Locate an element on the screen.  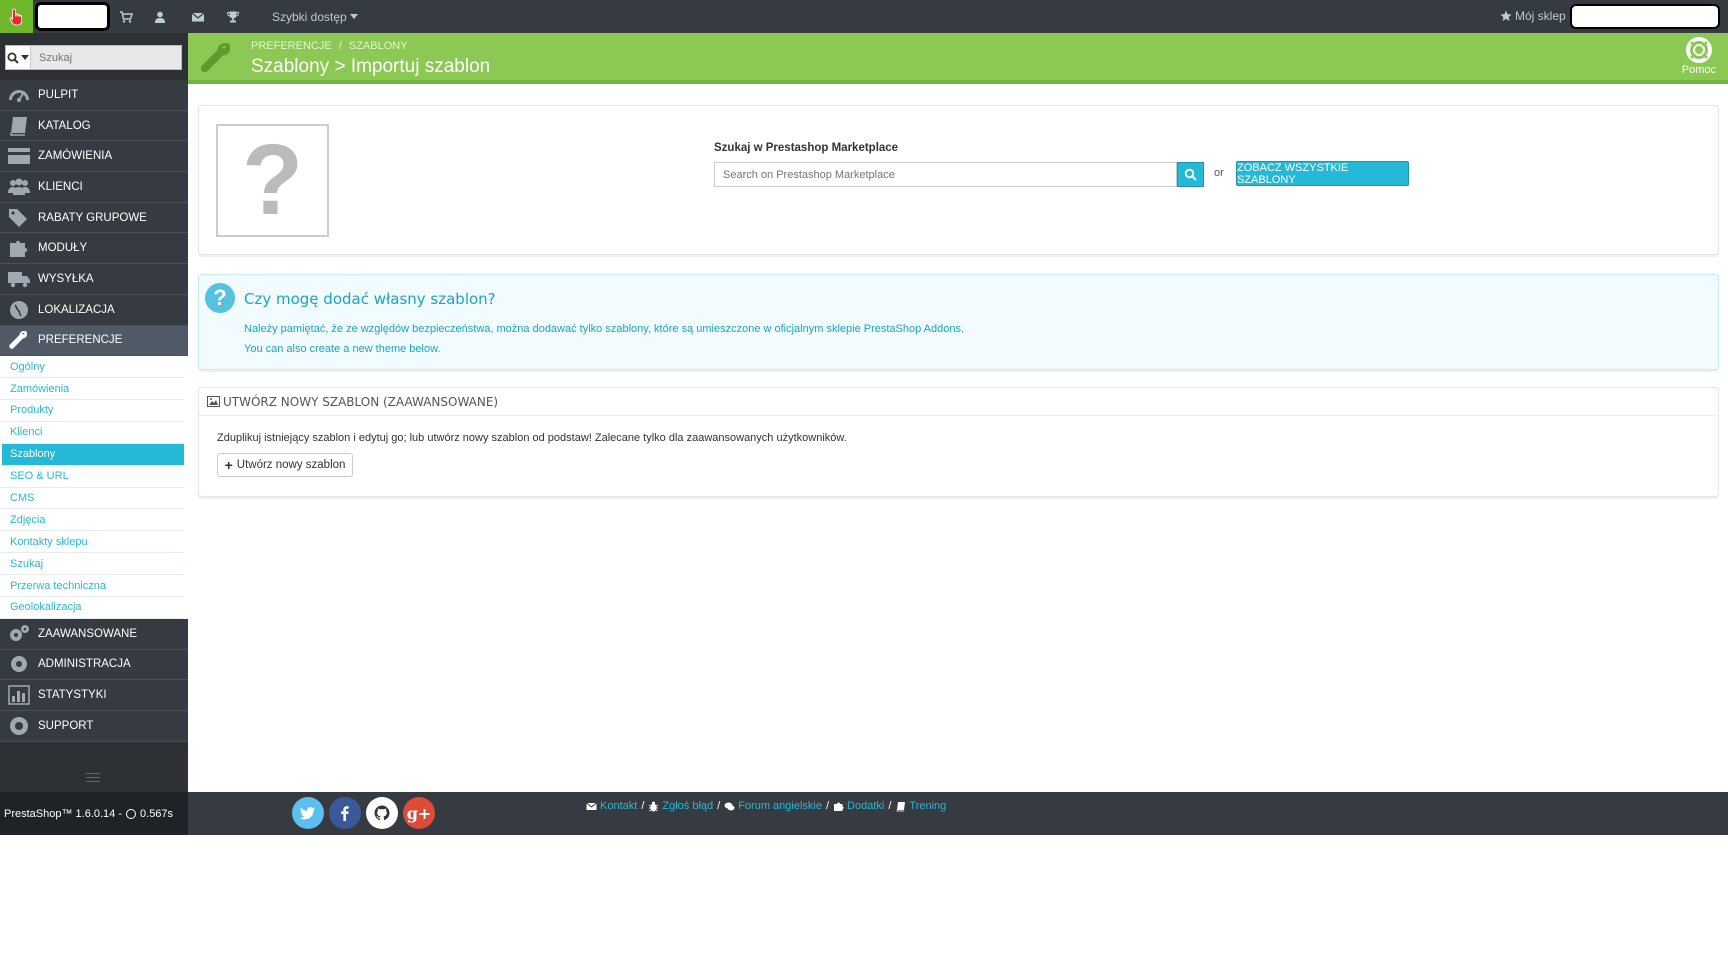
twitter-icon is located at coordinates (308, 813).